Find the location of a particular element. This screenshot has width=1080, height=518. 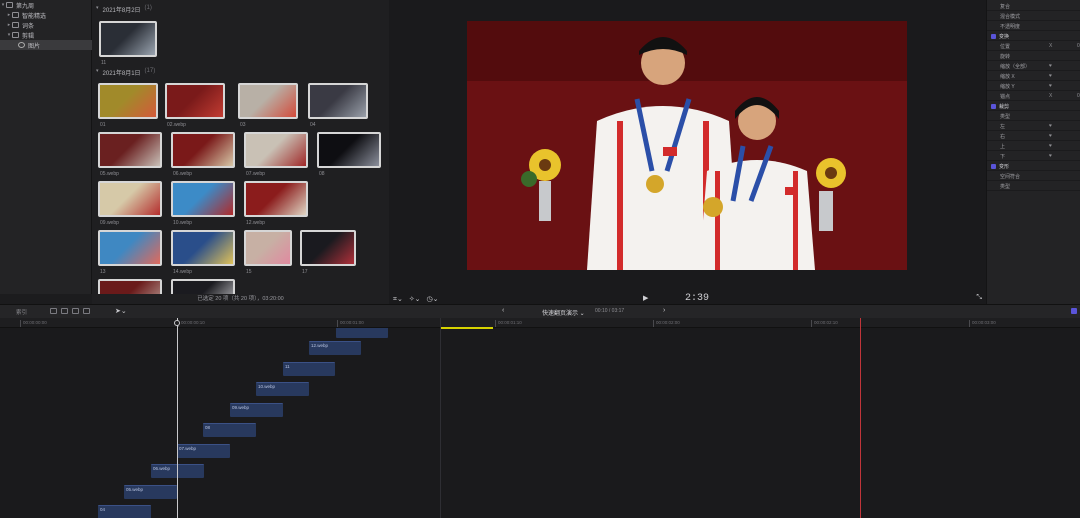

project-title: 快速翻页演示 ⌄ is located at coordinates (563, 312).